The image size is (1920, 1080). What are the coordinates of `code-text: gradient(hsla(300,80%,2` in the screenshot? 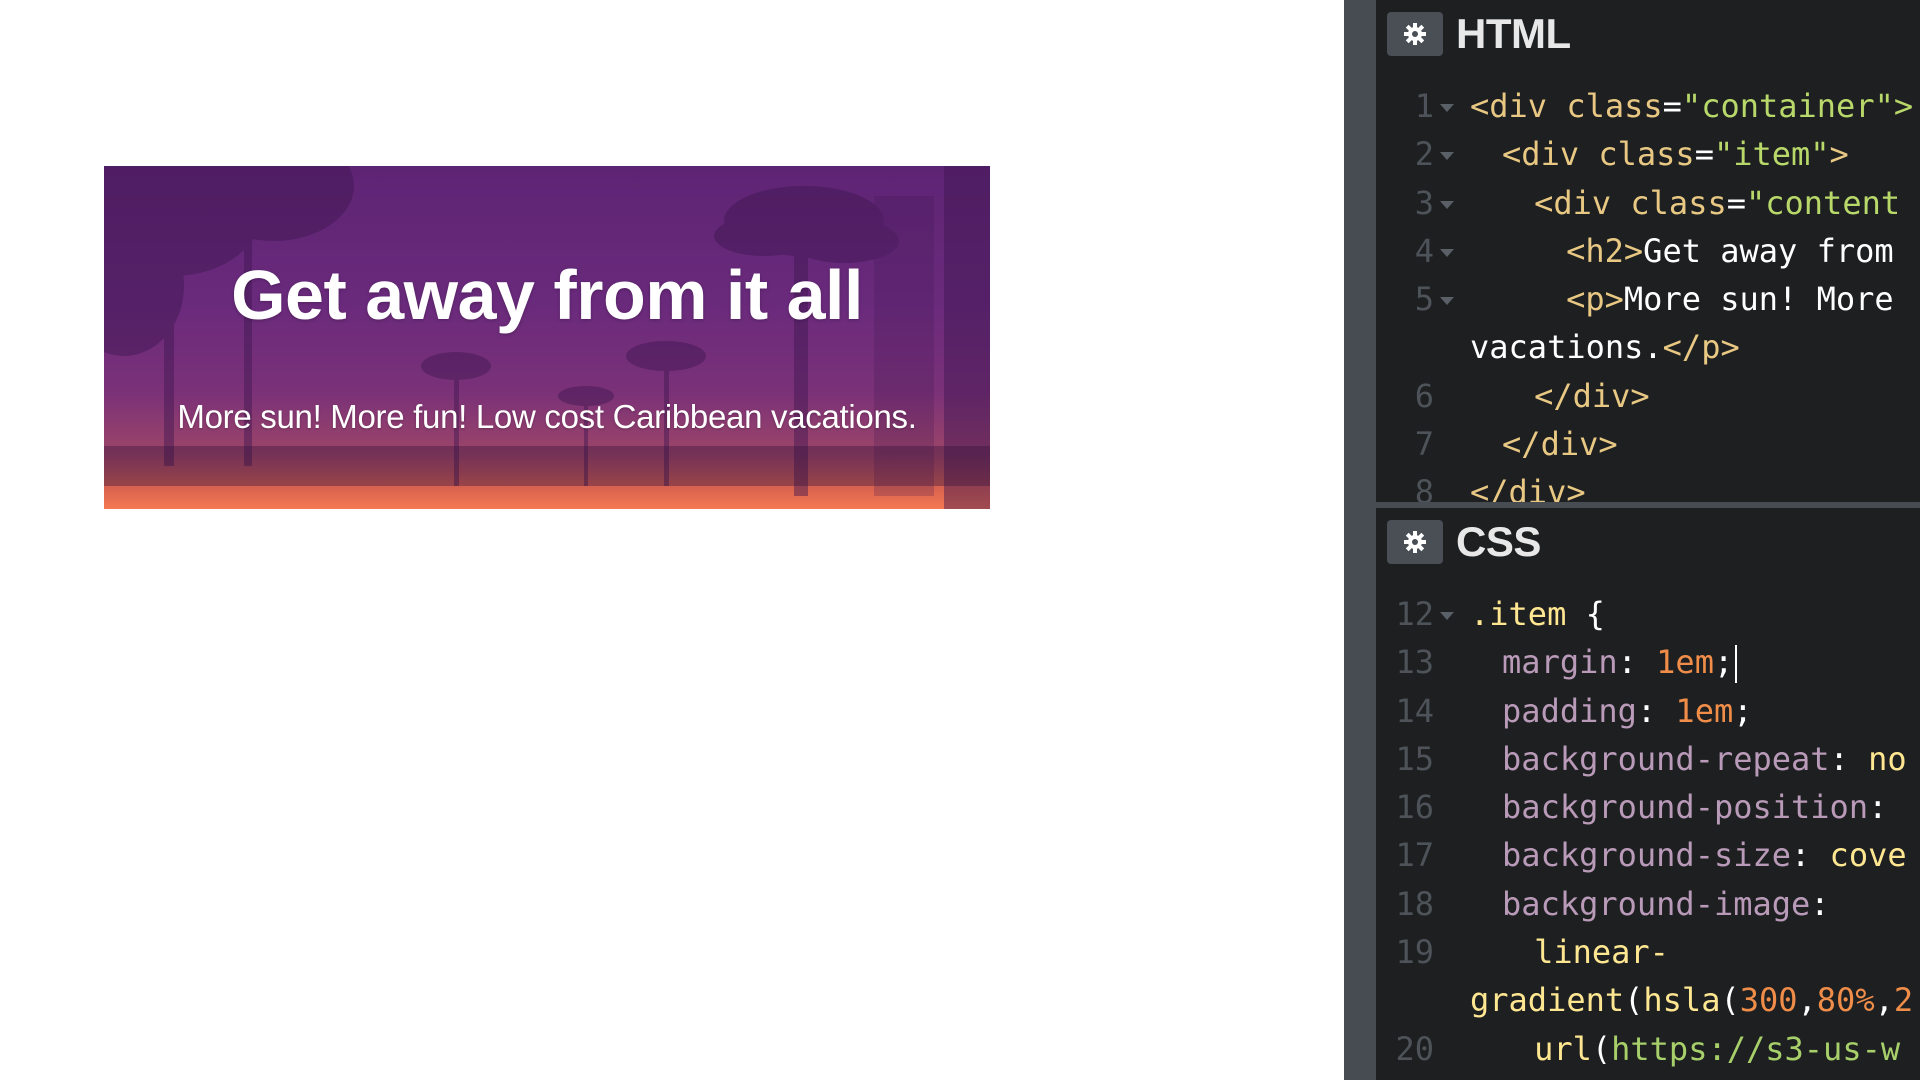 It's located at (1691, 1000).